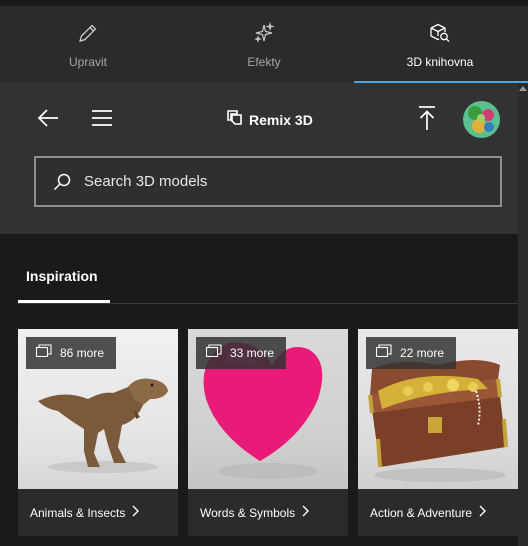  Describe the element at coordinates (98, 432) in the screenshot. I see `category-card-animals: 86 more Animals & Insects` at that location.